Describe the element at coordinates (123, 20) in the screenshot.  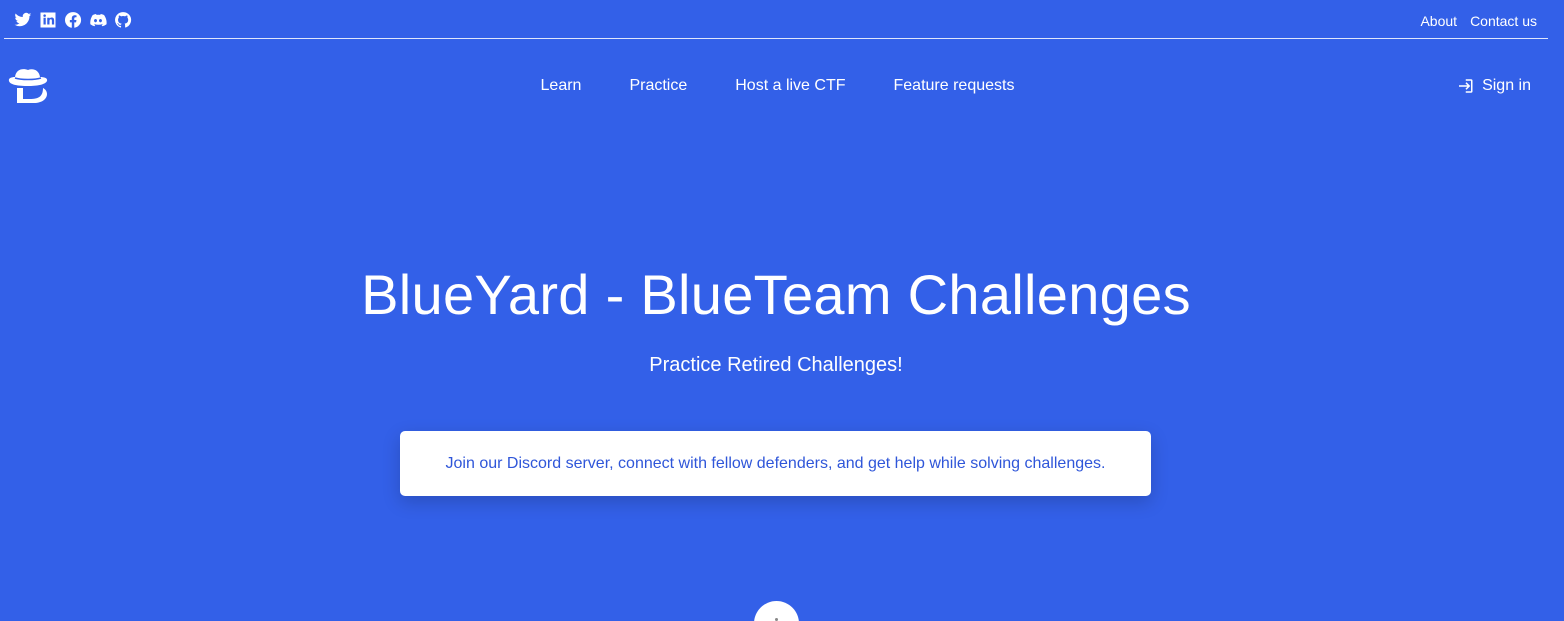
I see `github-icon` at that location.